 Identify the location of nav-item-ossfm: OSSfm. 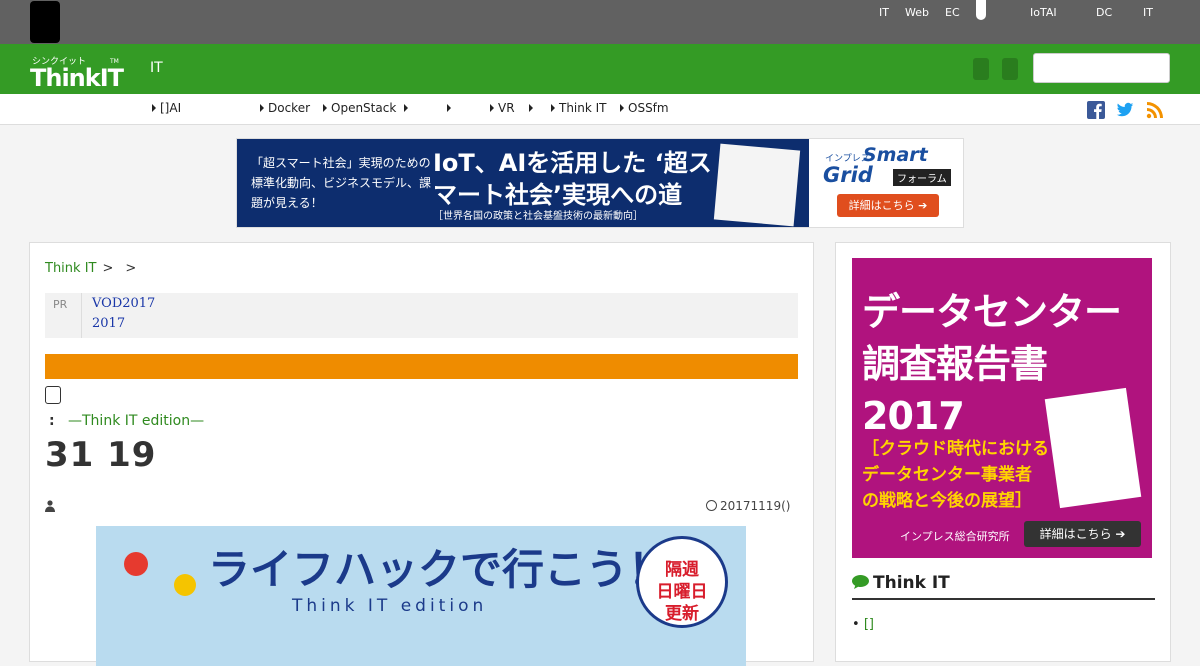
(644, 108).